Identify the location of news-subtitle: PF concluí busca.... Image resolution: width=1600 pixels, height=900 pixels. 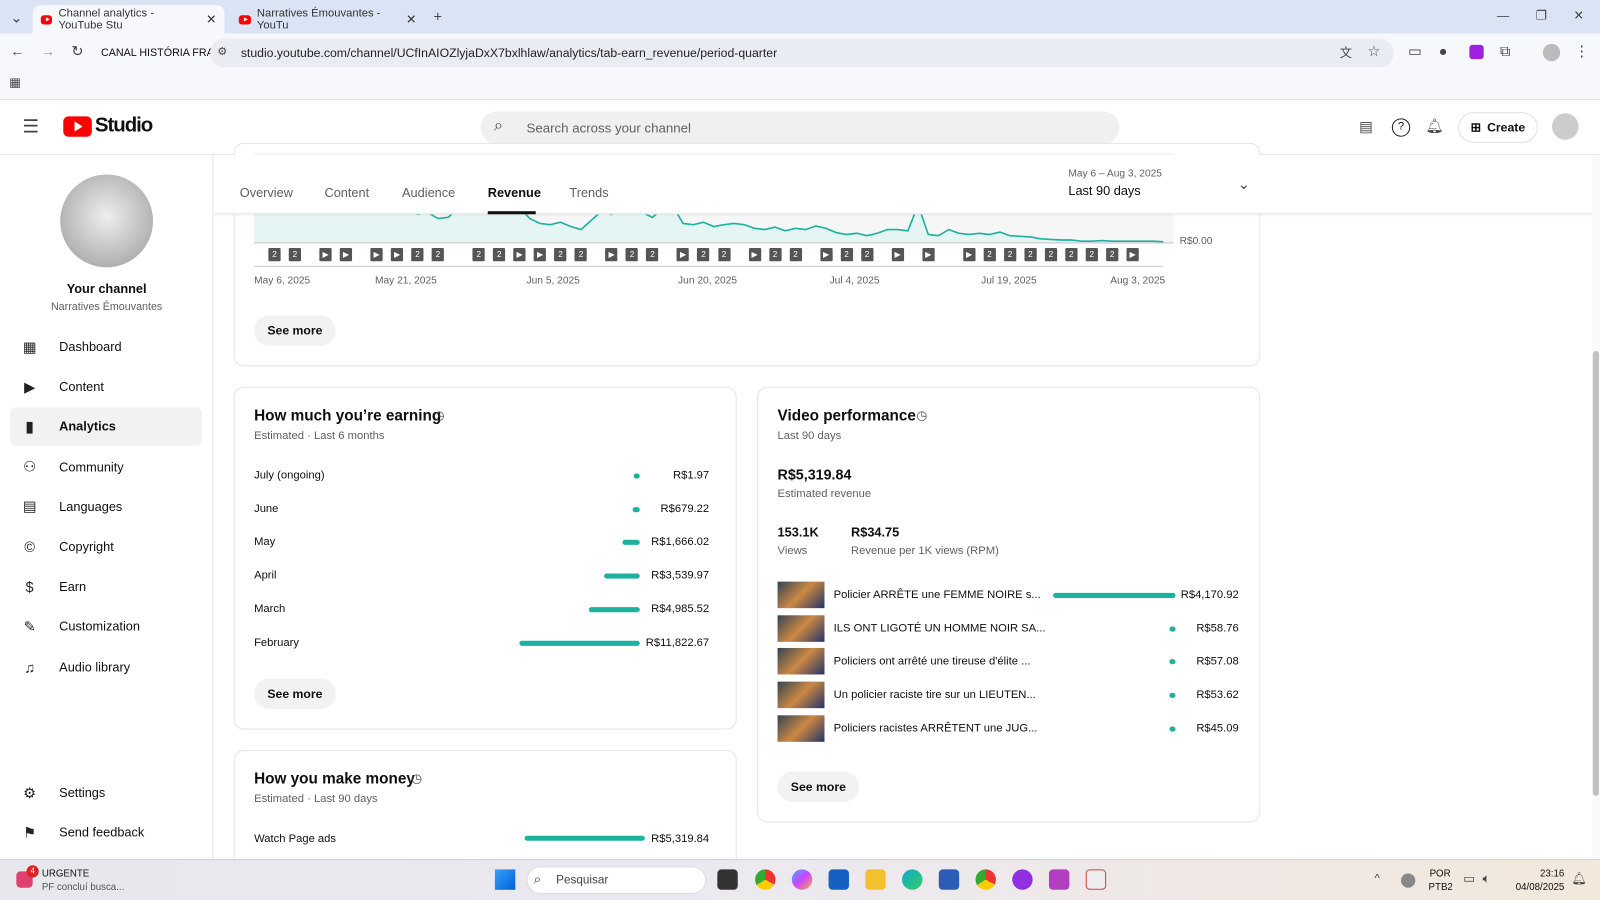
(83, 887).